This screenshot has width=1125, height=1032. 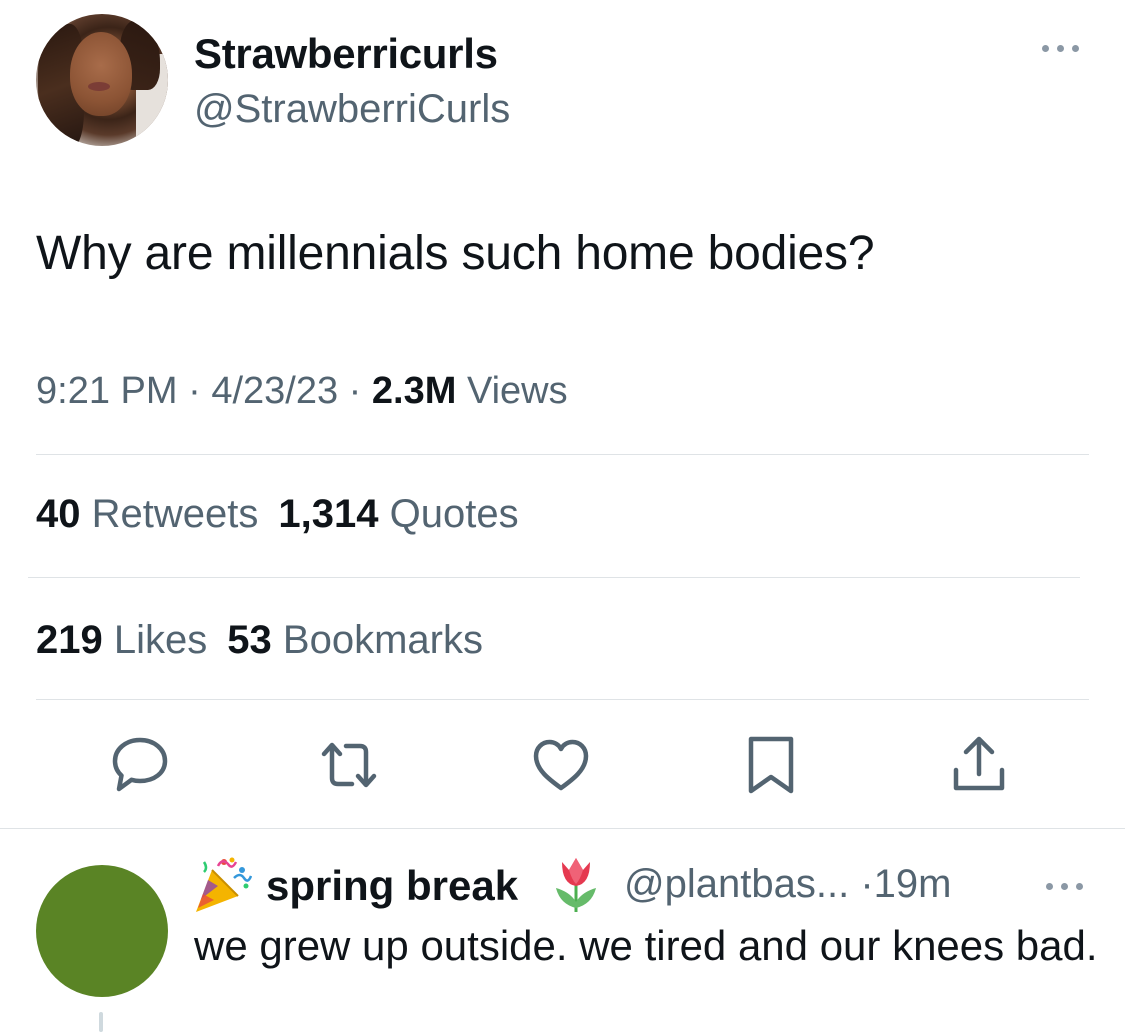 I want to click on stats-row-likes: 219 Likes 53 Bookmarks, so click(x=259, y=640).